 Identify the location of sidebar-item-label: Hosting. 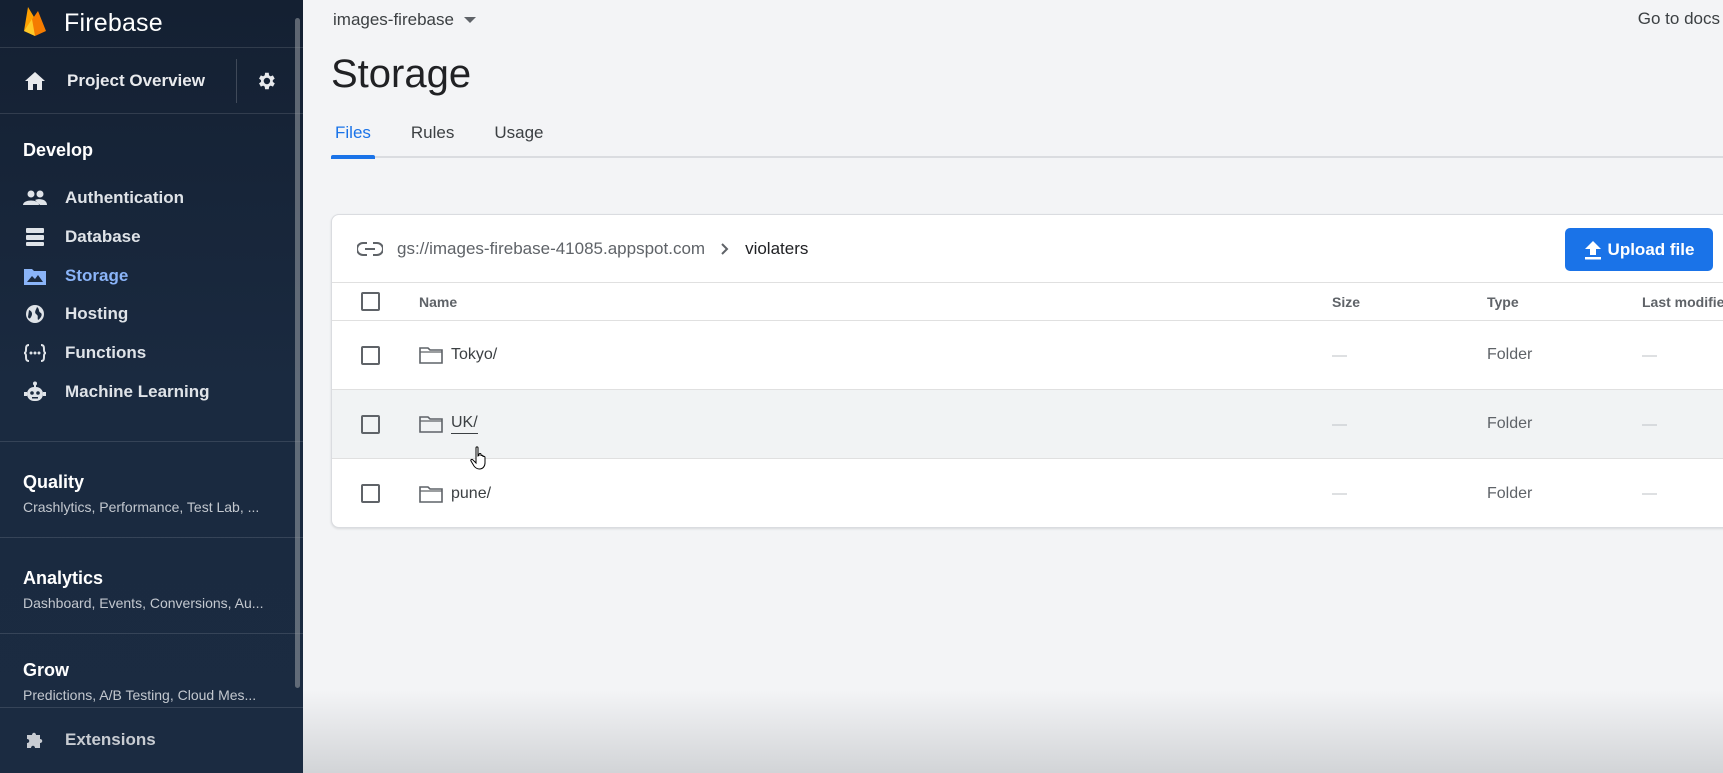
(97, 314).